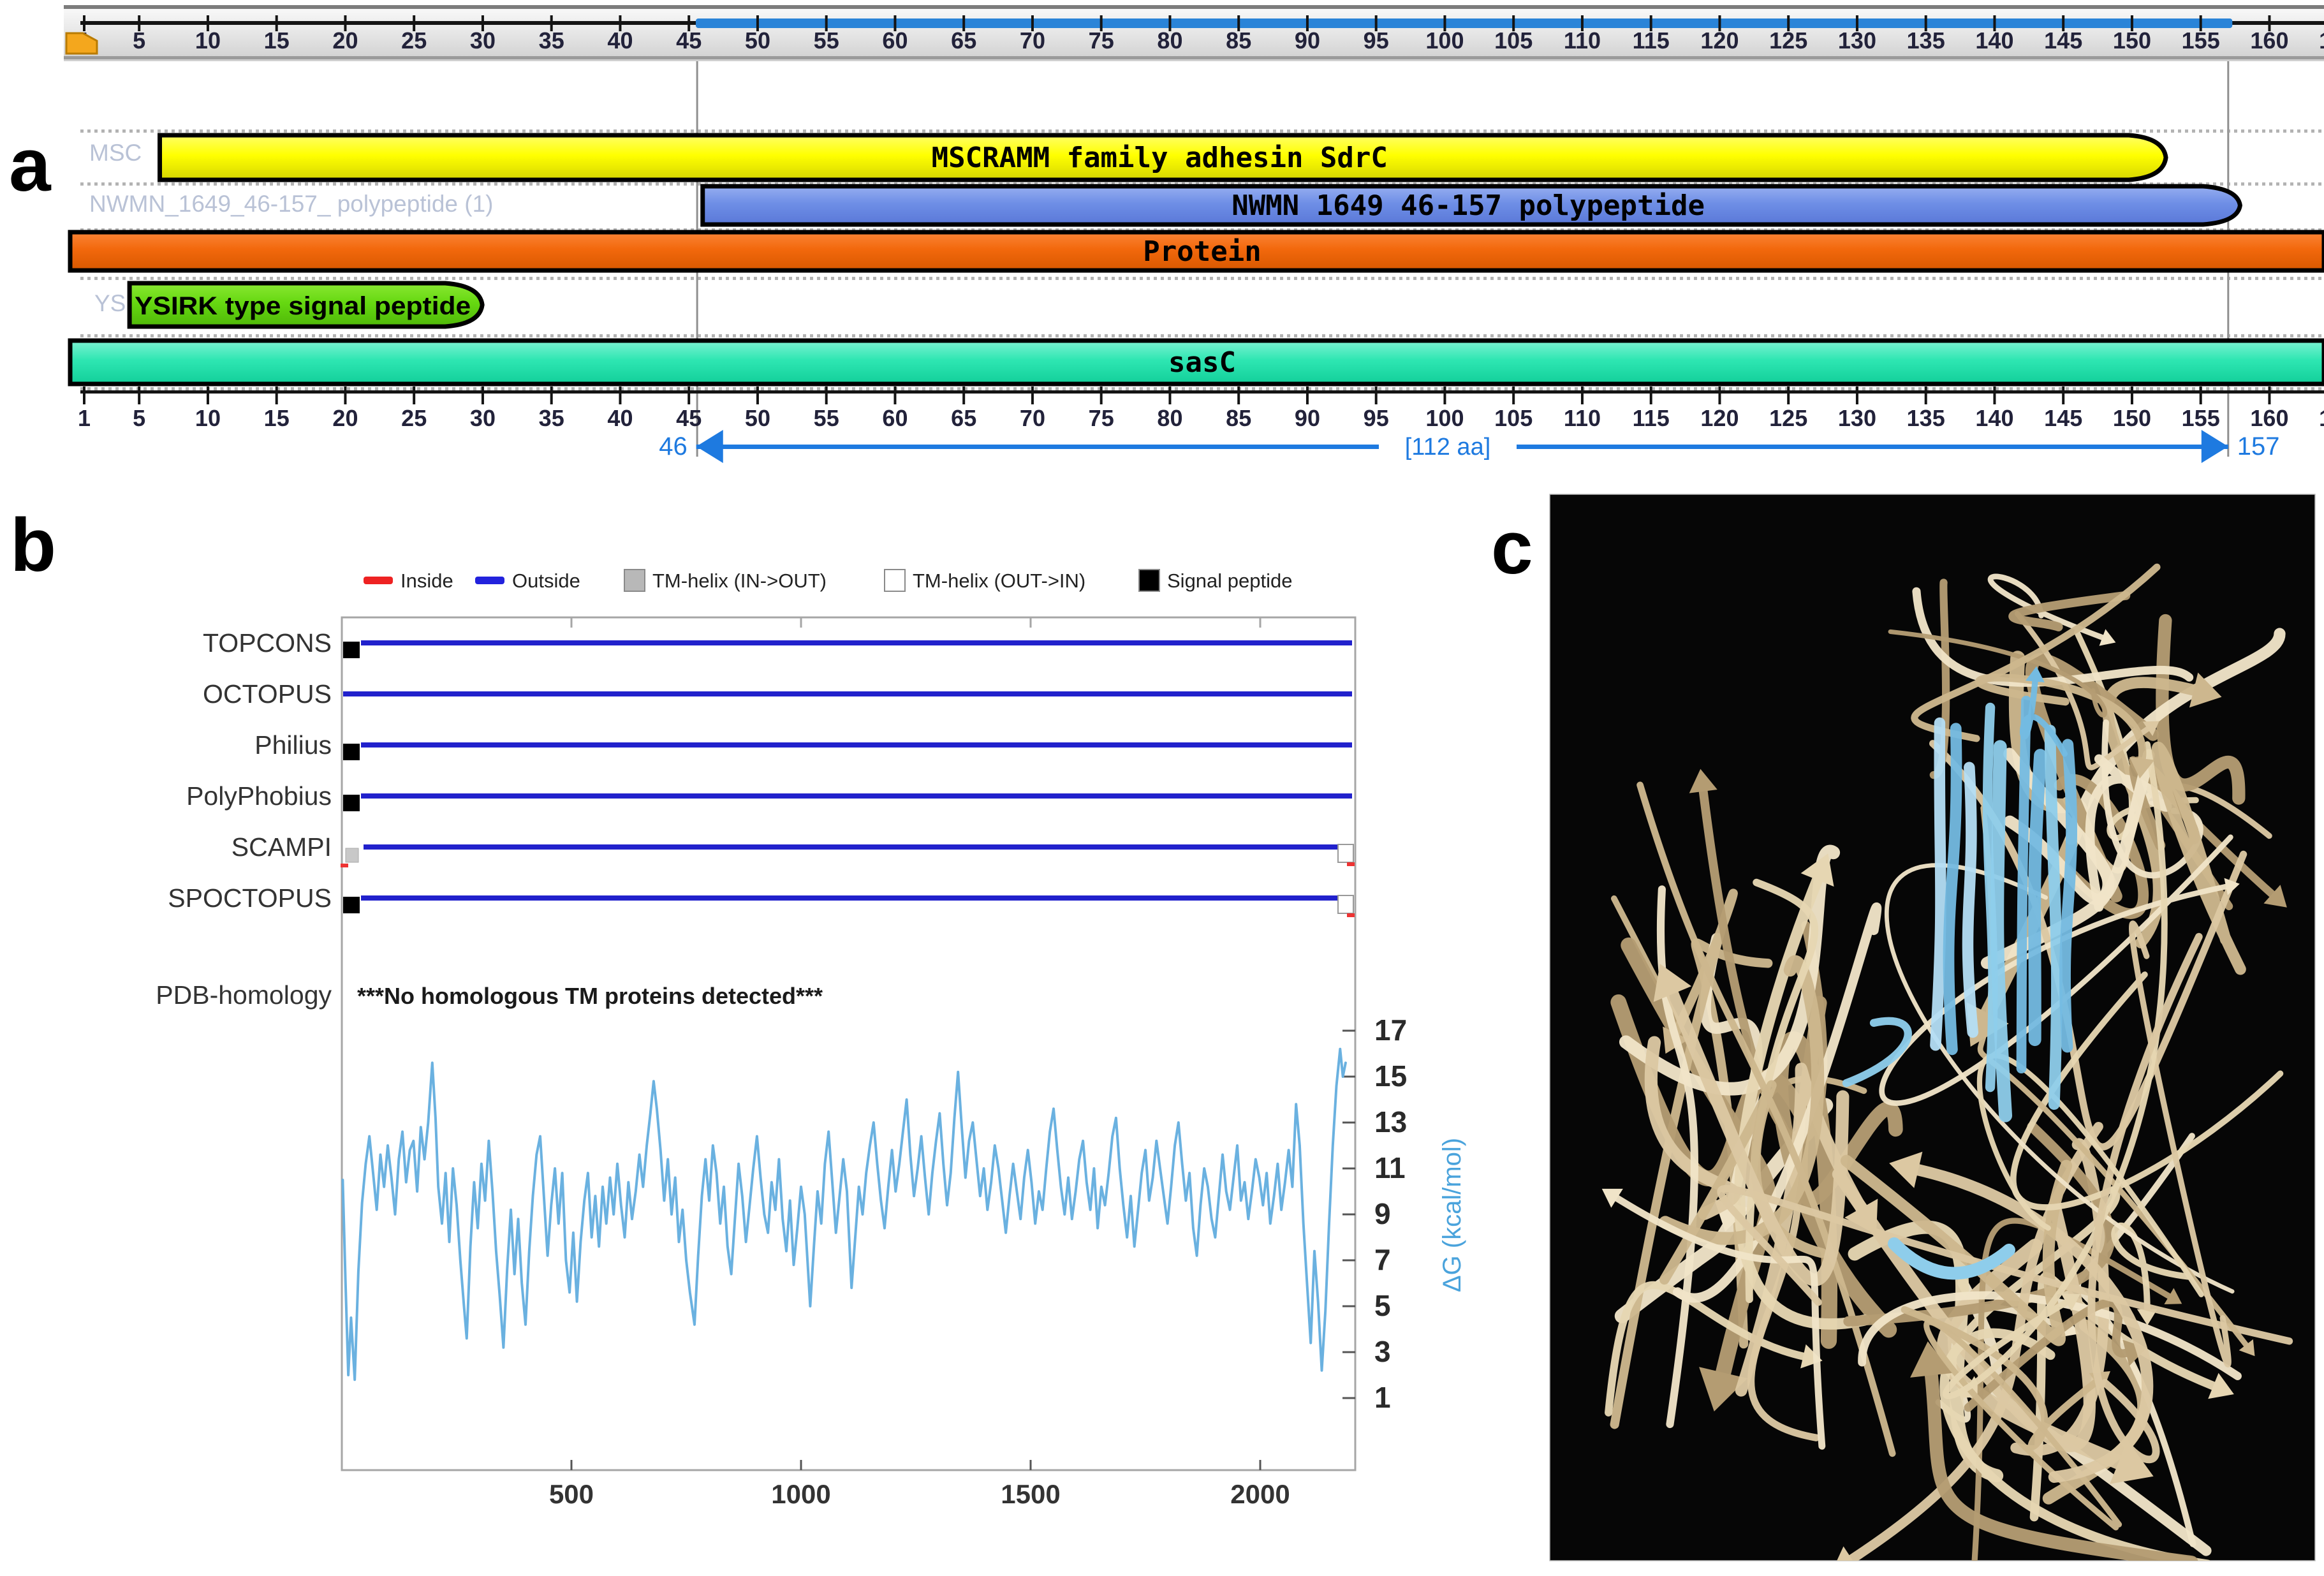  What do you see at coordinates (1377, 40) in the screenshot?
I see `top-ruler-number: 95` at bounding box center [1377, 40].